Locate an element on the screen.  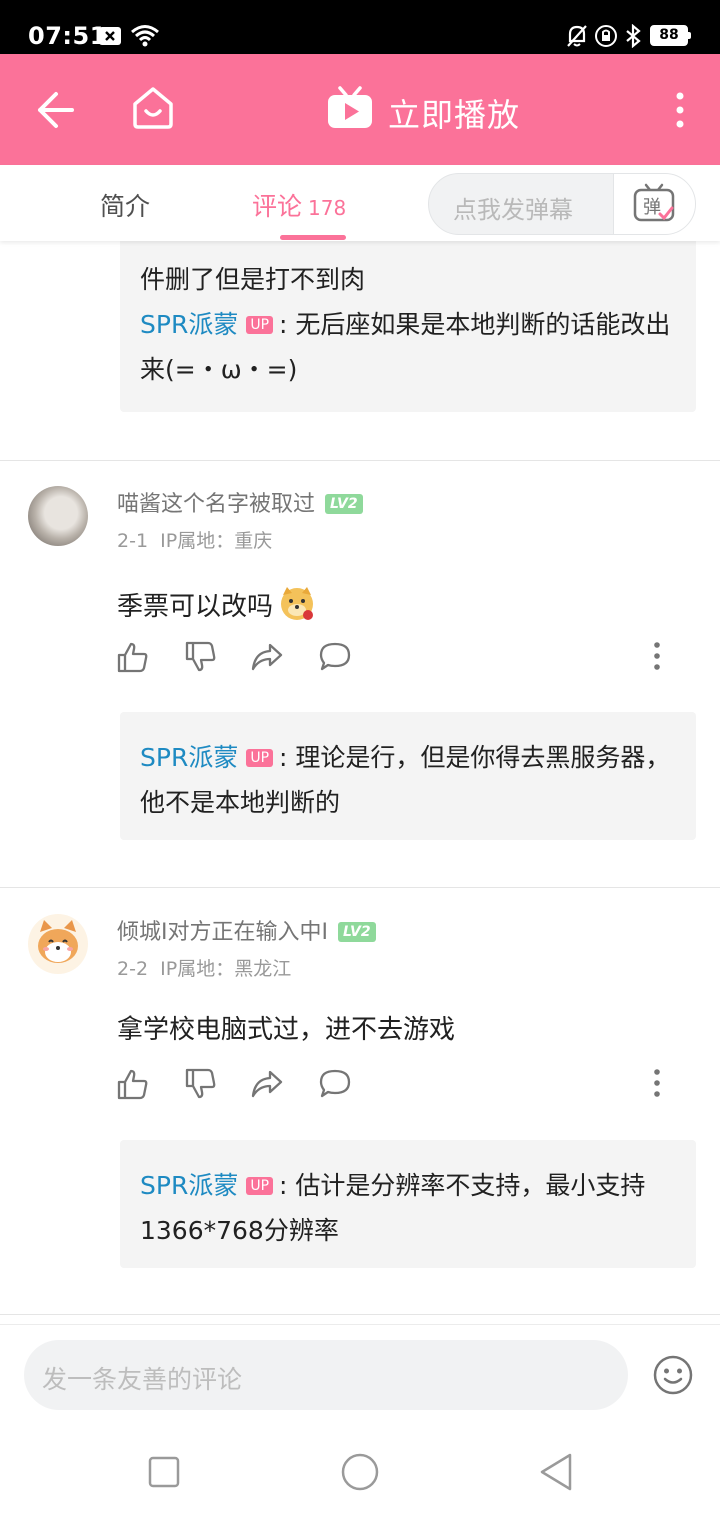
shiba-avatar-icon is located at coordinates (58, 941).